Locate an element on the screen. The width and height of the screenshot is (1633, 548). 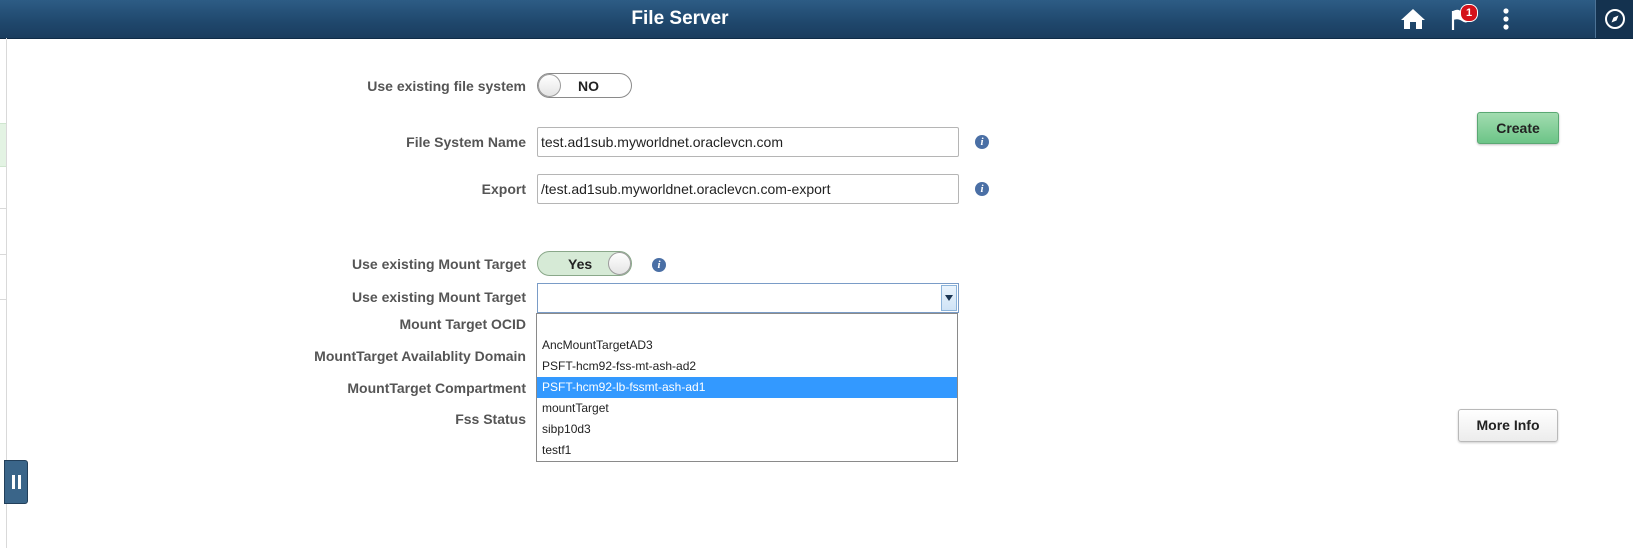
dropdown-option: PSFT-hcm92-fss-mt-ash-ad2 is located at coordinates (747, 366).